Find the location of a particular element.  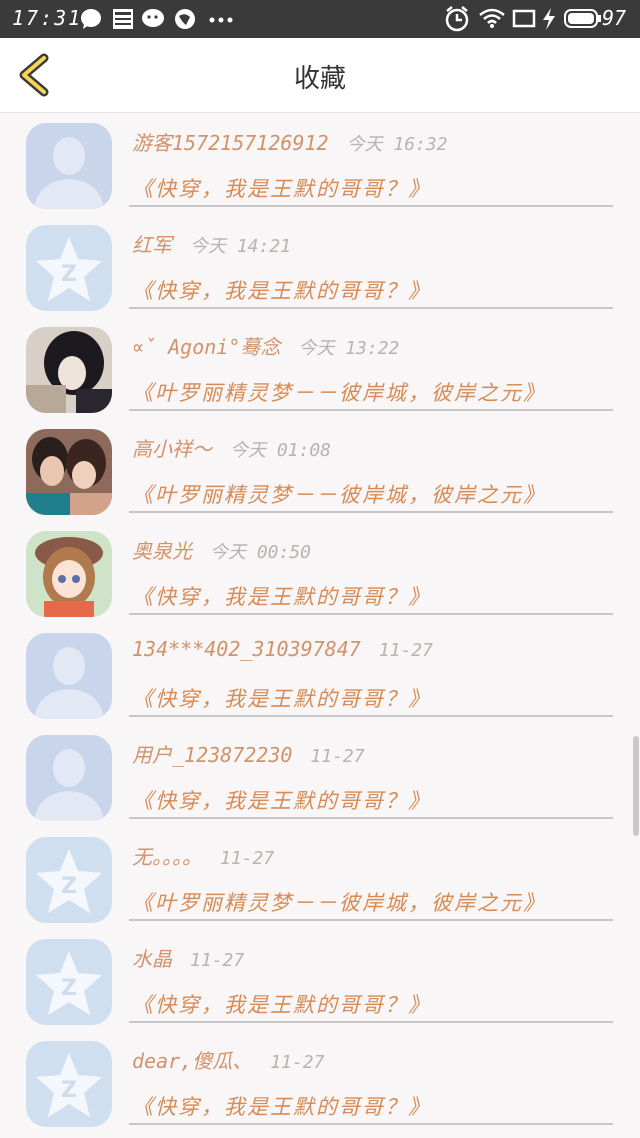

user-name: 红军 is located at coordinates (152, 245).